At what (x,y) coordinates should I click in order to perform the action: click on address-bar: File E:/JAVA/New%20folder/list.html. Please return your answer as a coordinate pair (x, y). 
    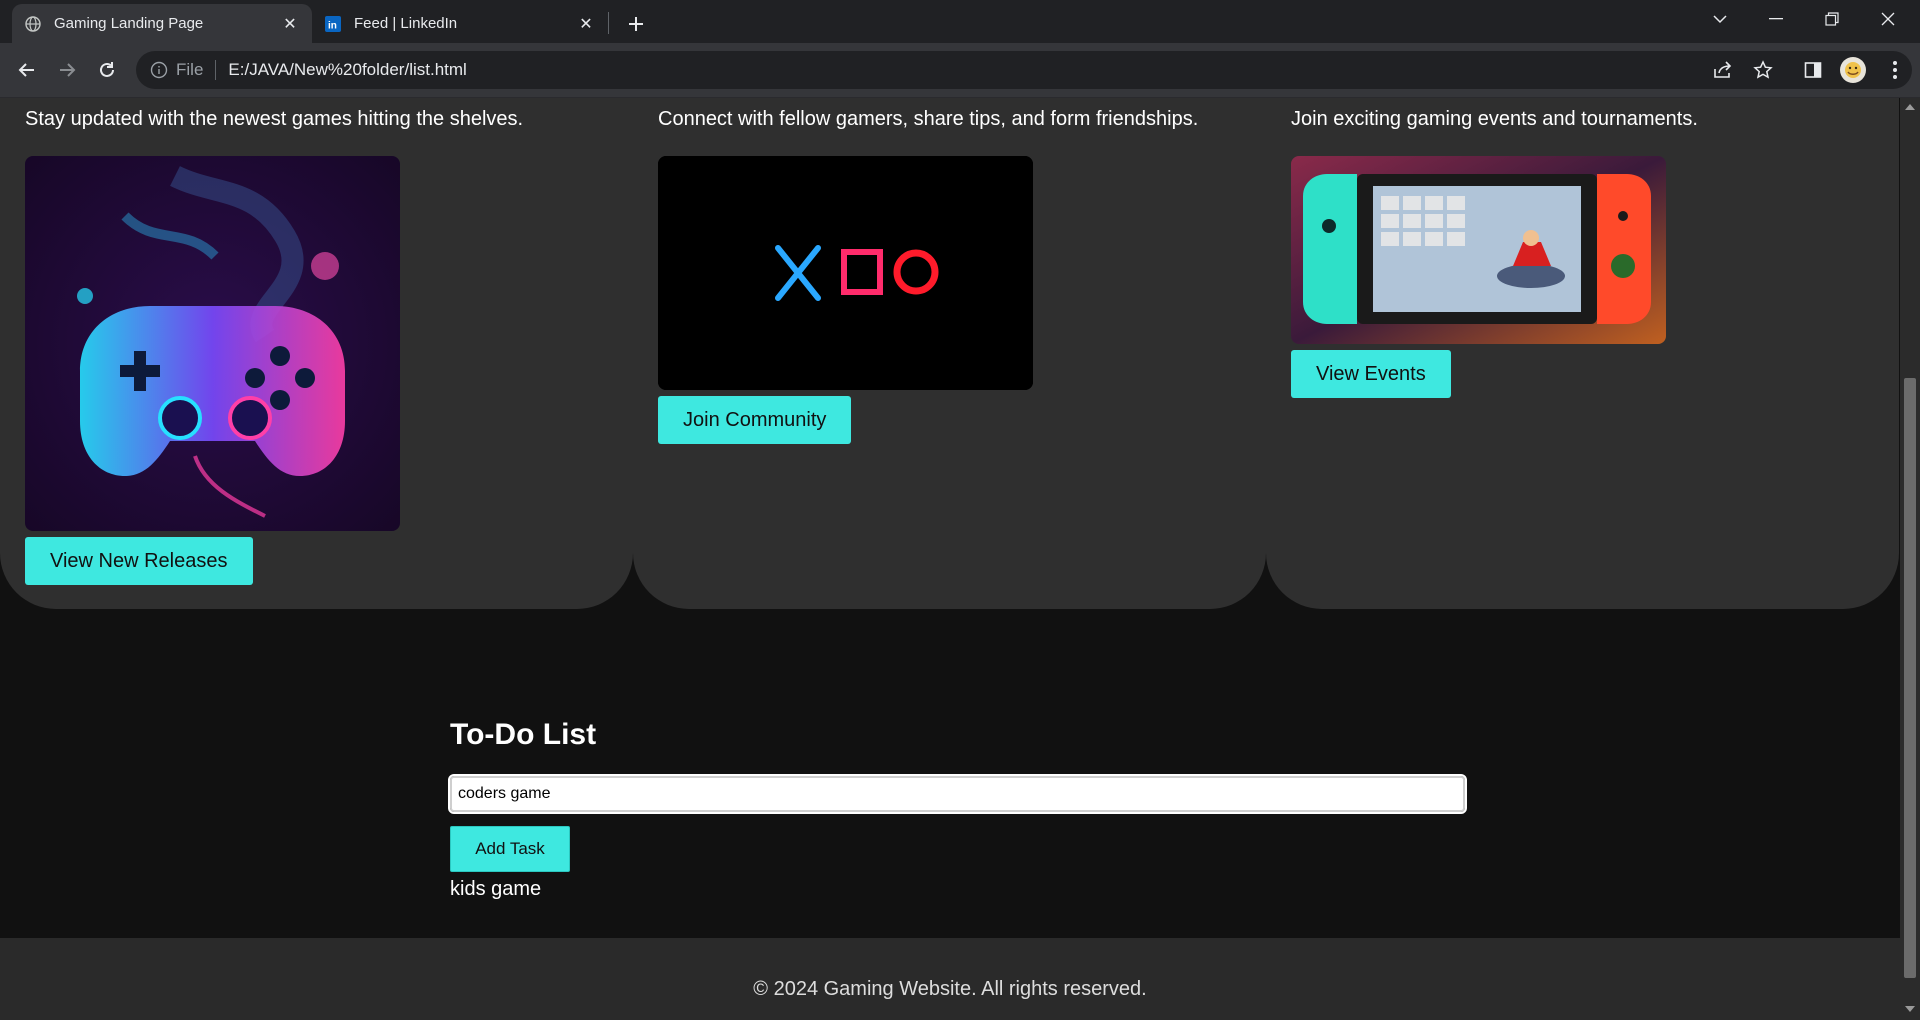
    Looking at the image, I should click on (1024, 70).